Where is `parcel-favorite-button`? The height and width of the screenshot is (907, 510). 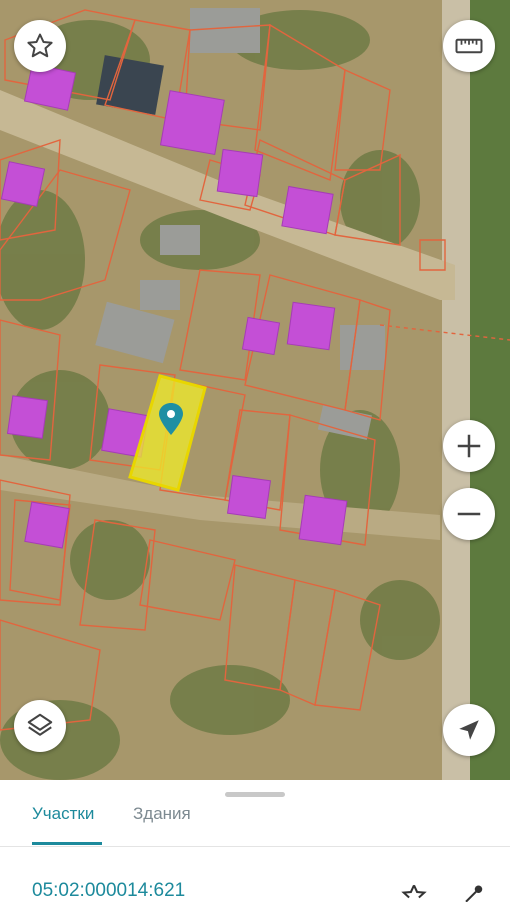
parcel-favorite-button is located at coordinates (414, 895).